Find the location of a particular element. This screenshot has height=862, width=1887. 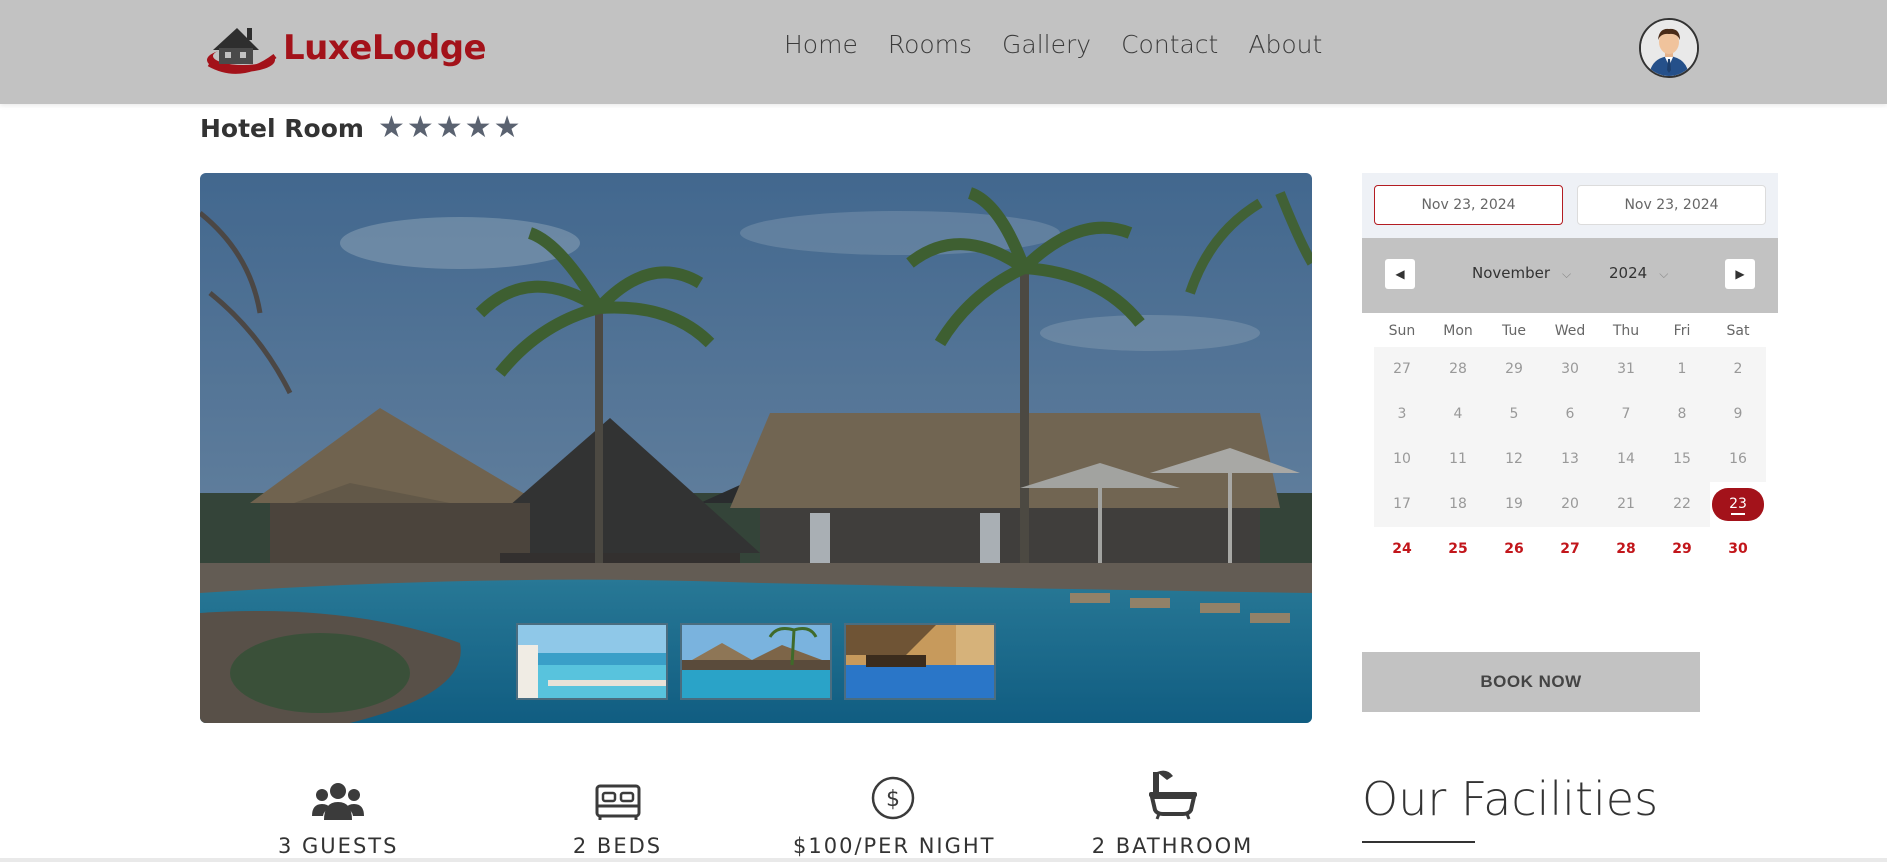

calendar-day: 16 is located at coordinates (1738, 459).